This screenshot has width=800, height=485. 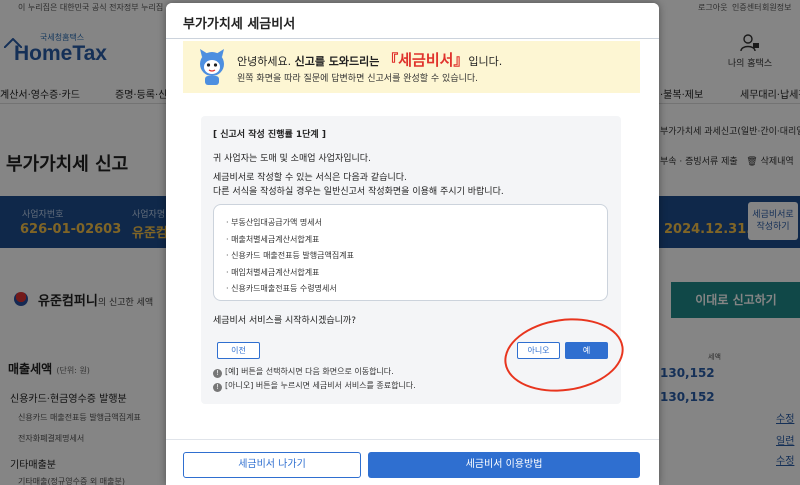 What do you see at coordinates (303, 372) in the screenshot?
I see `yes-note: ! [예] 버튼을 선택하시면 다음 화면으로 이동합니다.` at bounding box center [303, 372].